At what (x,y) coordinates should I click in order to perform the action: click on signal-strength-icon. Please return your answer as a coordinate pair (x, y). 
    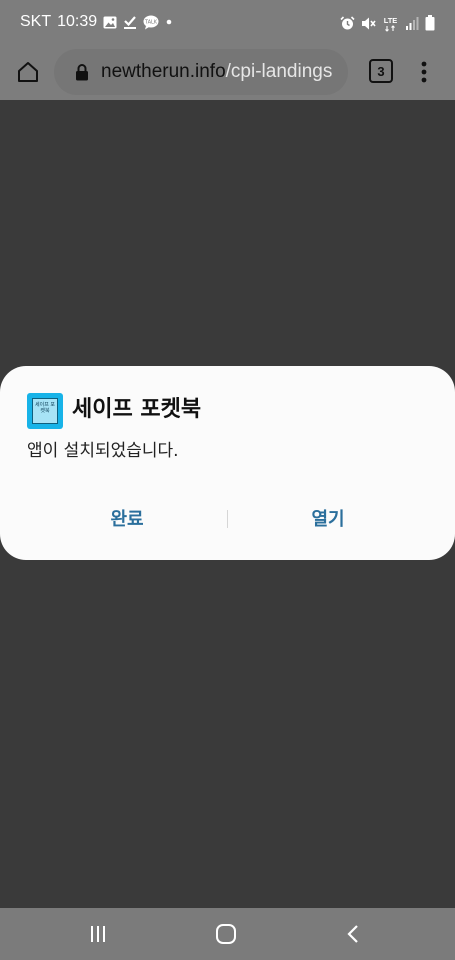
    Looking at the image, I should click on (412, 23).